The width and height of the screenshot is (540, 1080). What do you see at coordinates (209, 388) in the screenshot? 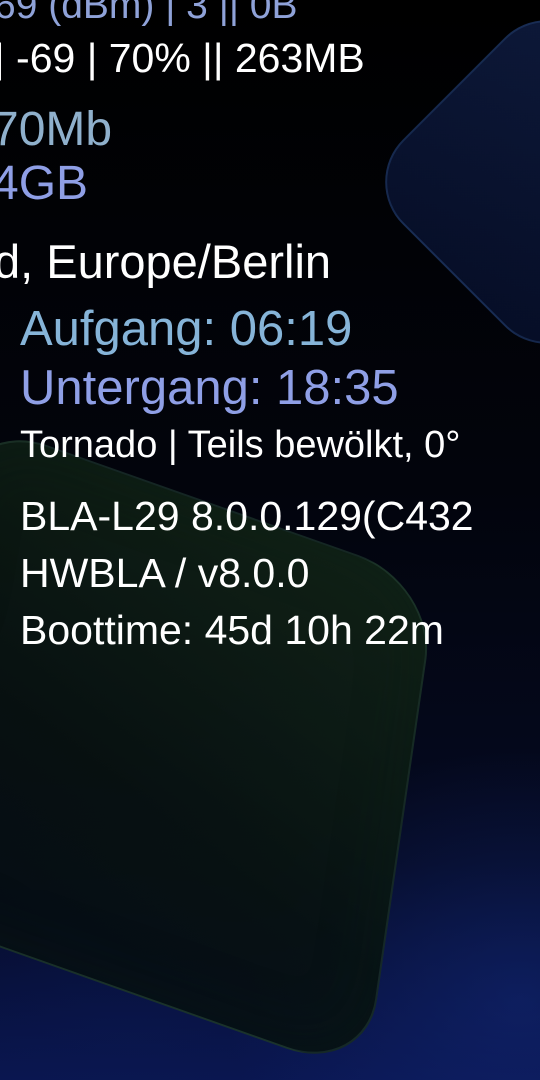
I see `sunset-time: Untergang: 18:35` at bounding box center [209, 388].